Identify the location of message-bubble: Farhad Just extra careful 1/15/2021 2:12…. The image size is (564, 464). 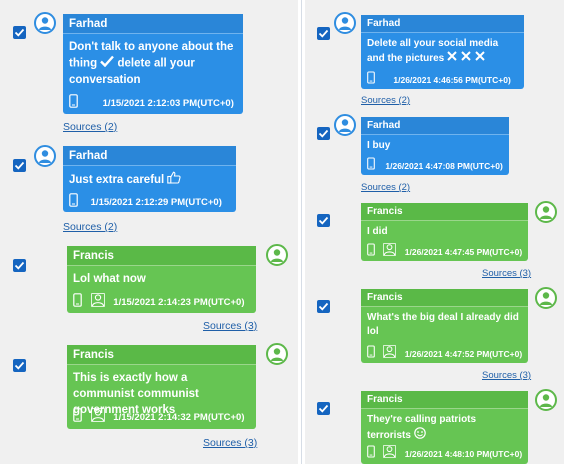
(149, 179).